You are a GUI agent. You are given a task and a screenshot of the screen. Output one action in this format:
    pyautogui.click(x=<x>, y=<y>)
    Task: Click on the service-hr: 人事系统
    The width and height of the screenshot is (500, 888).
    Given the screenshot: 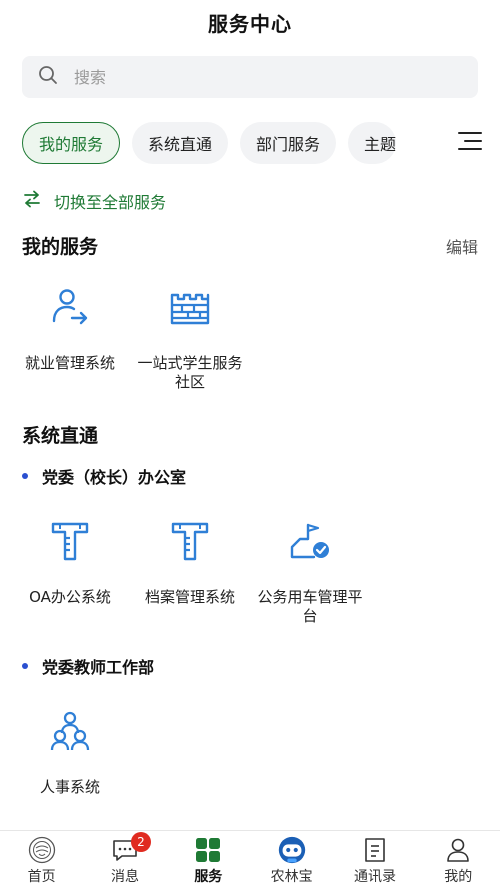 What is the action you would take?
    pyautogui.click(x=70, y=752)
    